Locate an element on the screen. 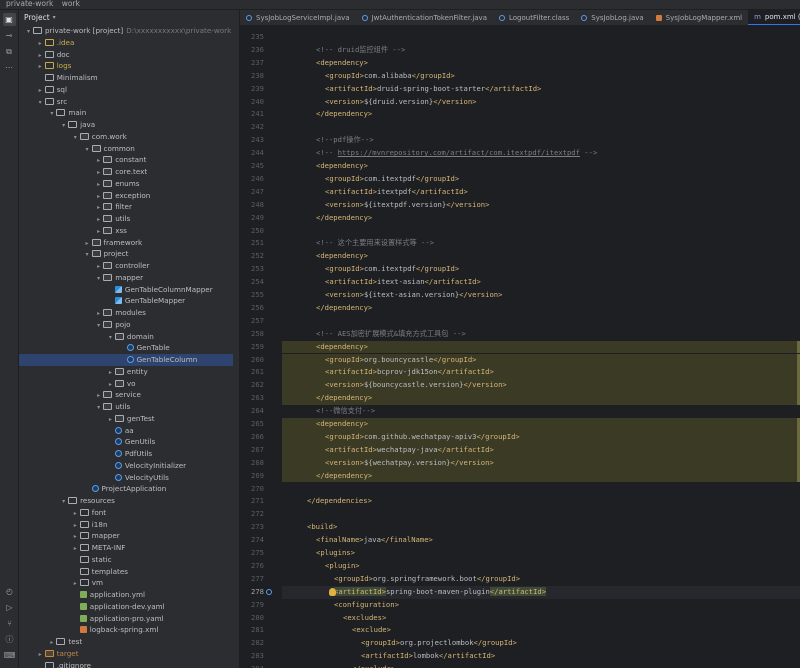 This screenshot has width=800, height=668. tree-item: ▸ enums is located at coordinates (129, 184).